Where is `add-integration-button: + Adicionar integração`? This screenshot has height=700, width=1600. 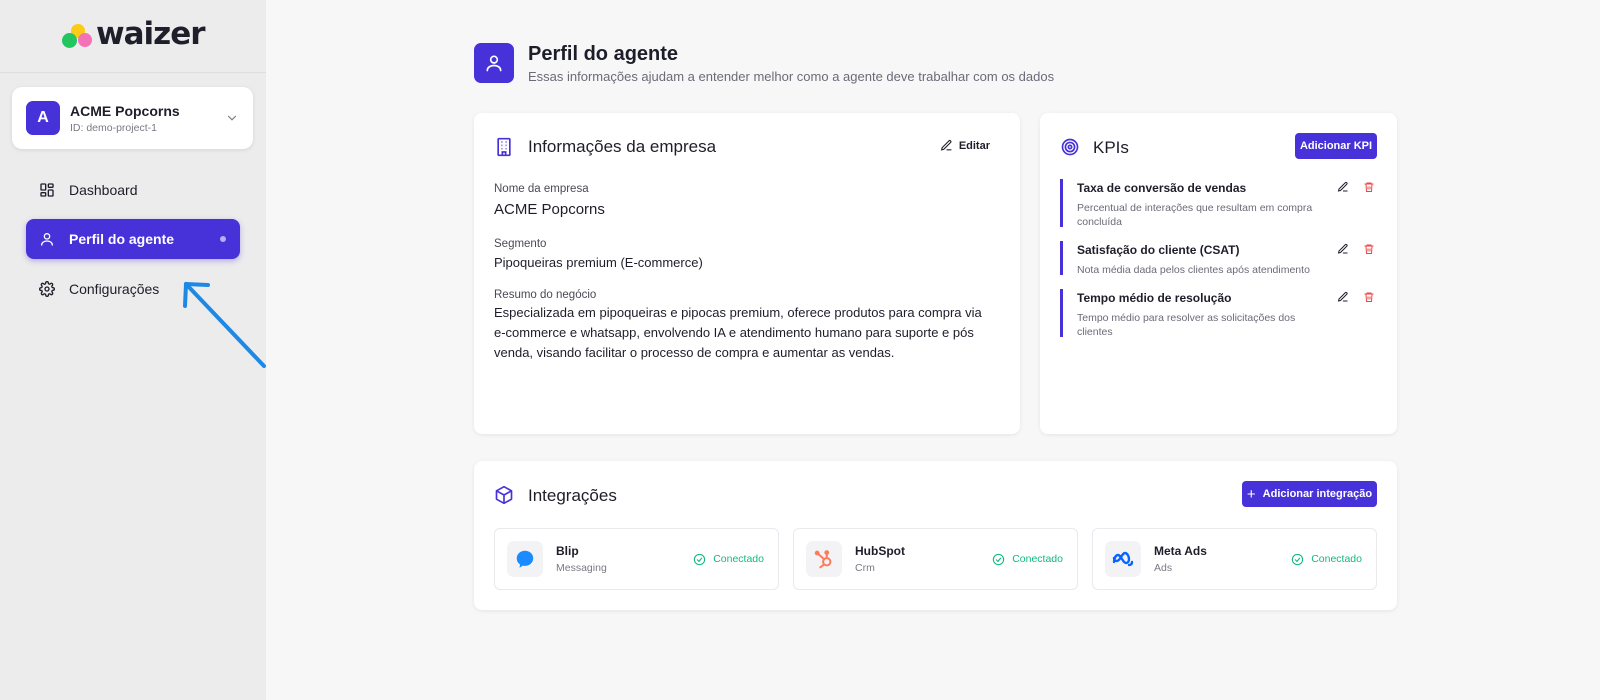
add-integration-button: + Adicionar integração is located at coordinates (1309, 494).